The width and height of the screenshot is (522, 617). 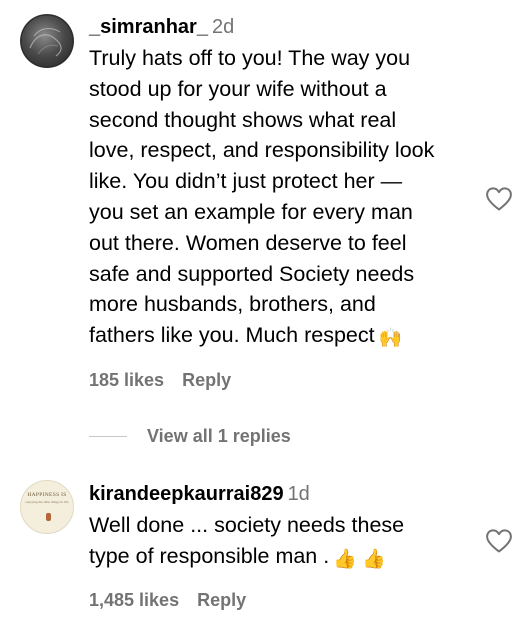 What do you see at coordinates (390, 339) in the screenshot?
I see `raising-hands-emoji: 🙌` at bounding box center [390, 339].